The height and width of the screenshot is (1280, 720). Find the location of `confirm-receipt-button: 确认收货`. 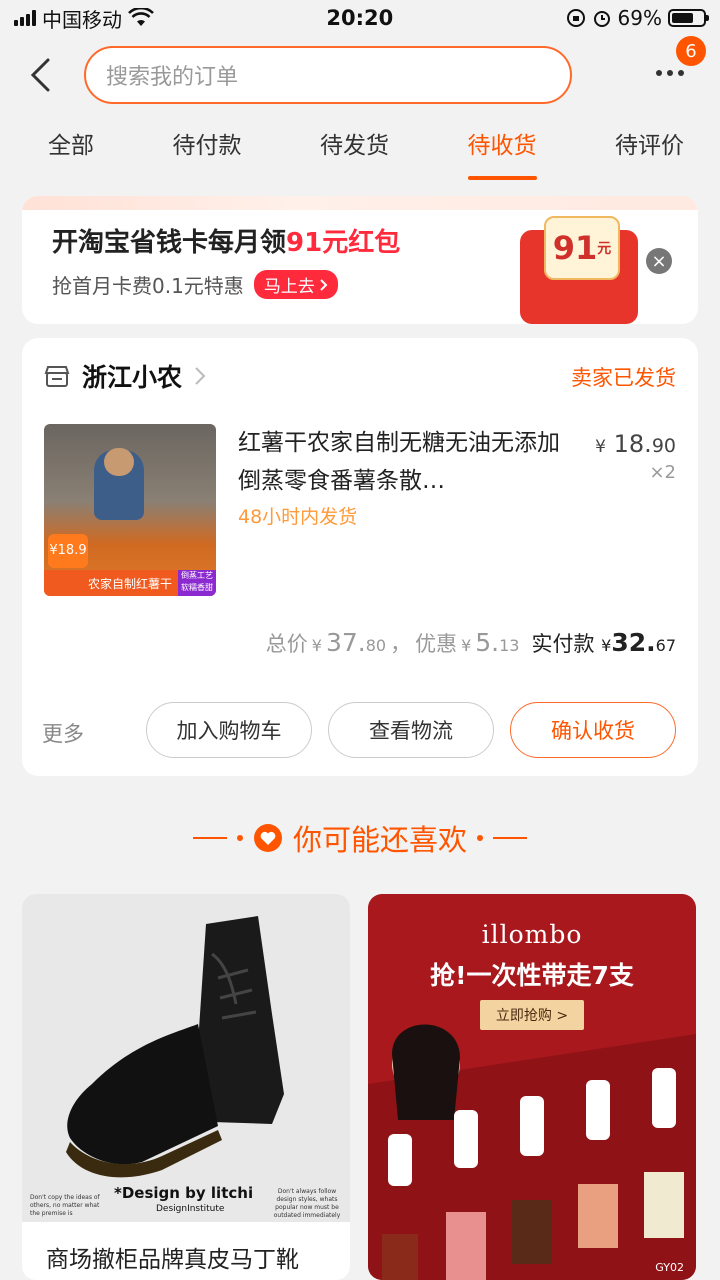

confirm-receipt-button: 确认收货 is located at coordinates (593, 730).